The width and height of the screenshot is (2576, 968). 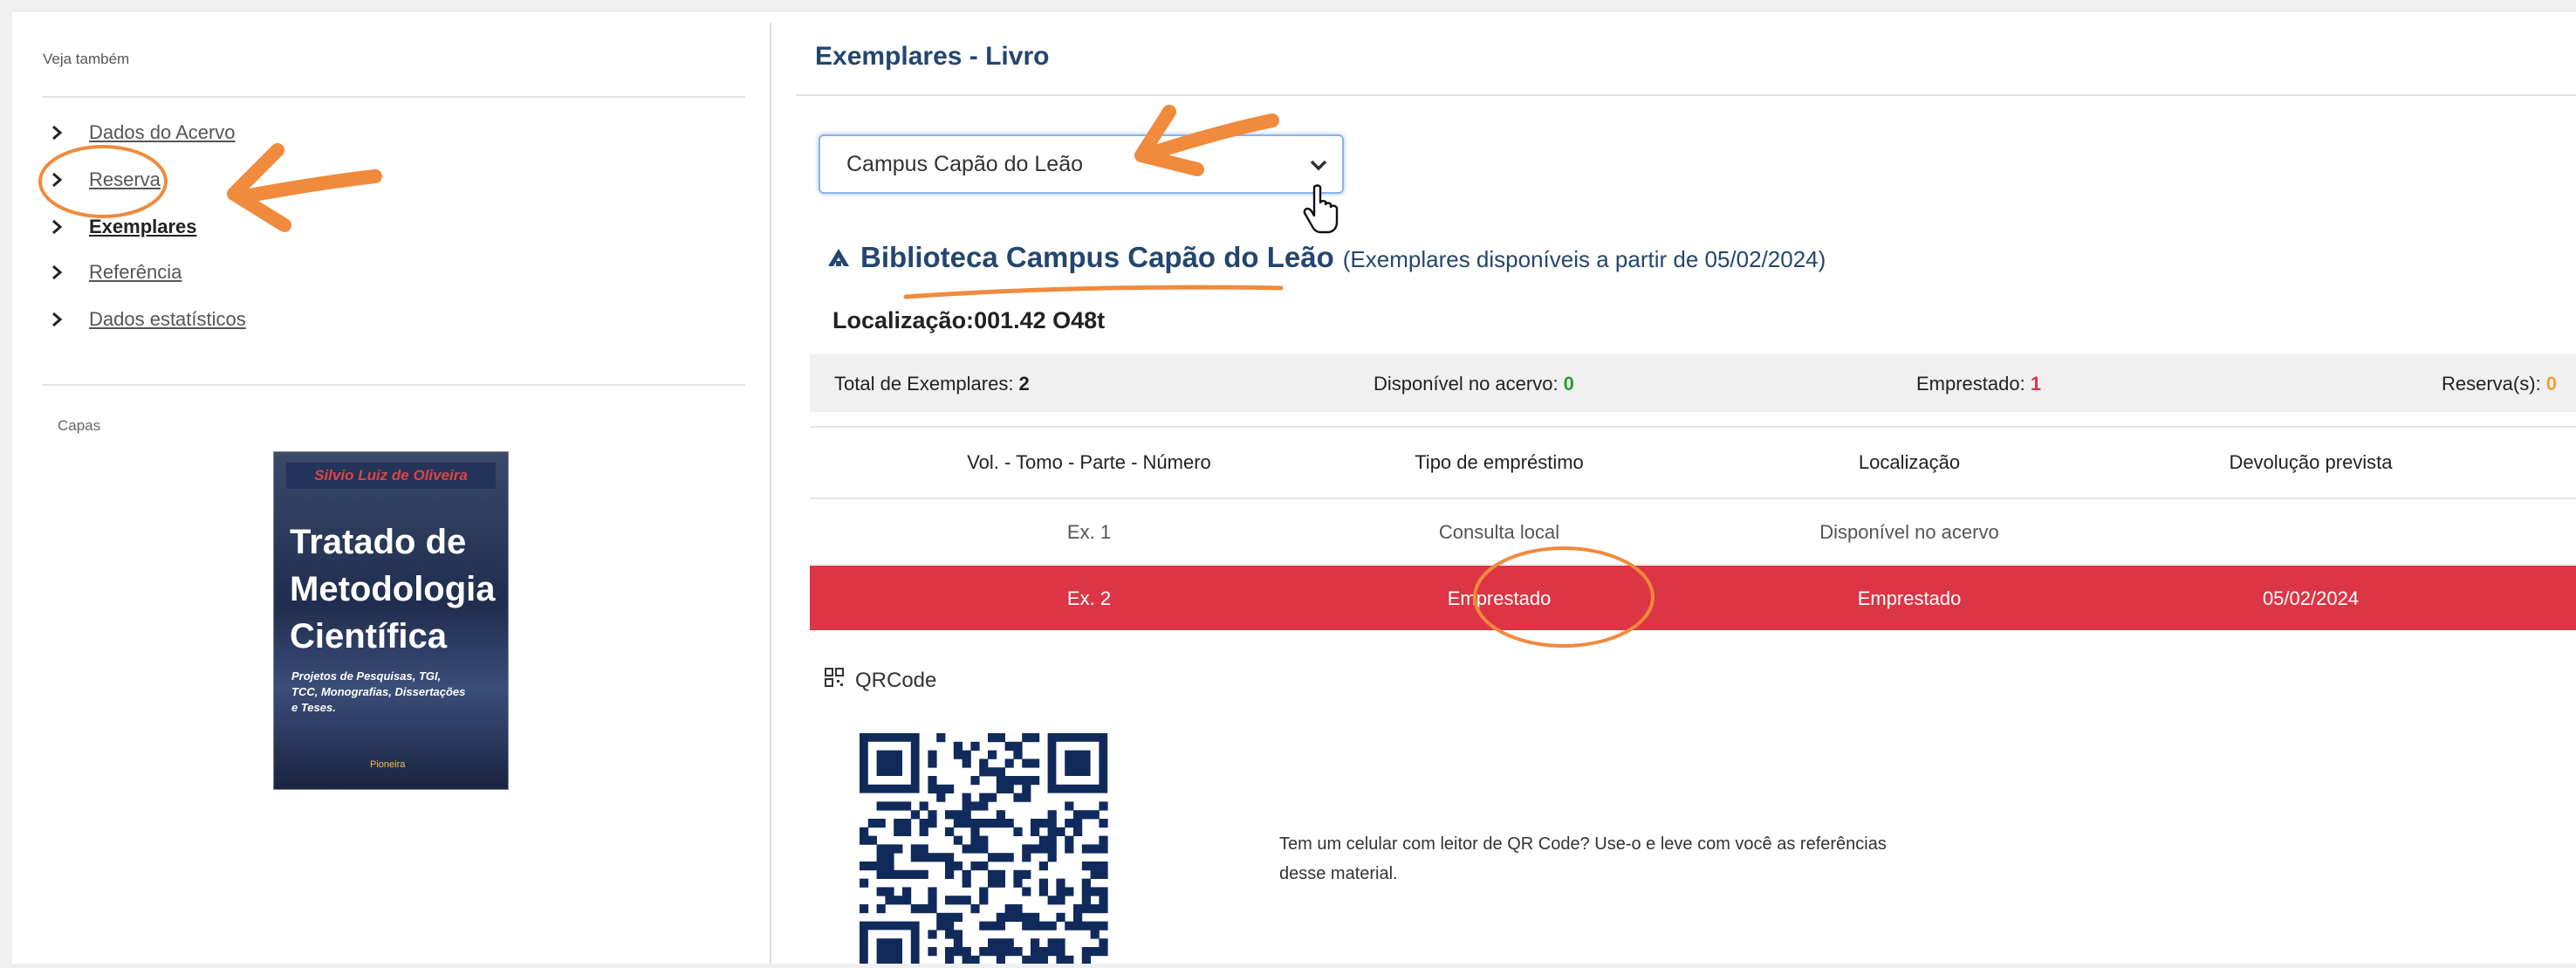 I want to click on qrcode-heading: QRCode, so click(x=880, y=680).